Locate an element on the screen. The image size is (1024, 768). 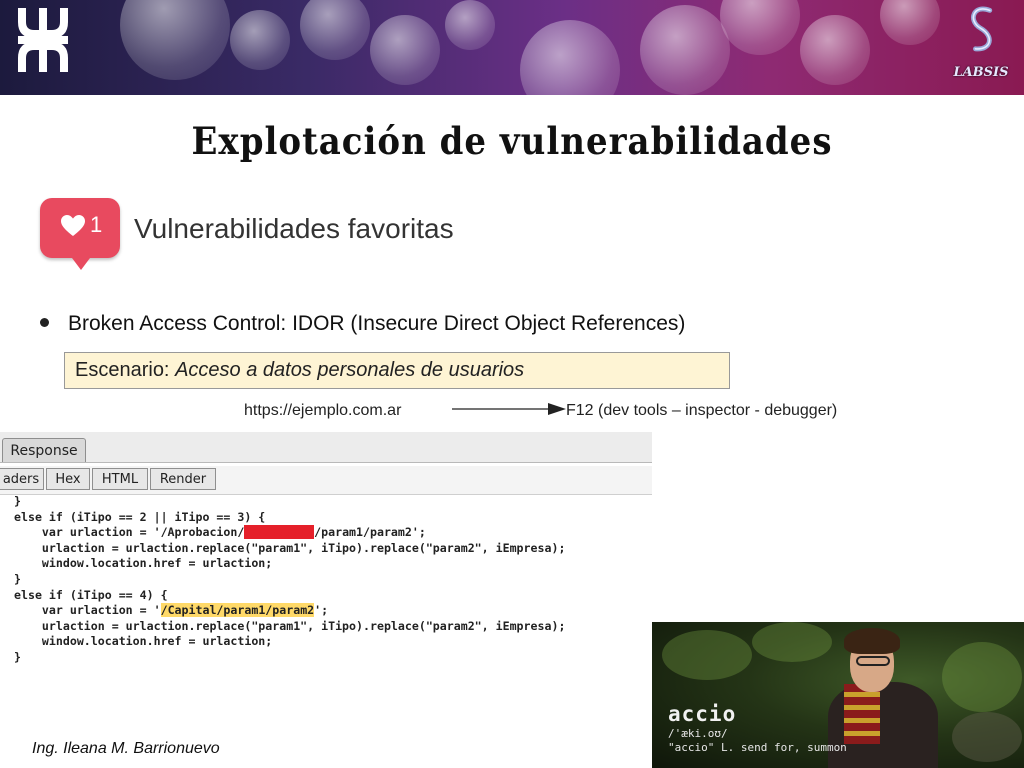
tab-html: HTML is located at coordinates (120, 479).